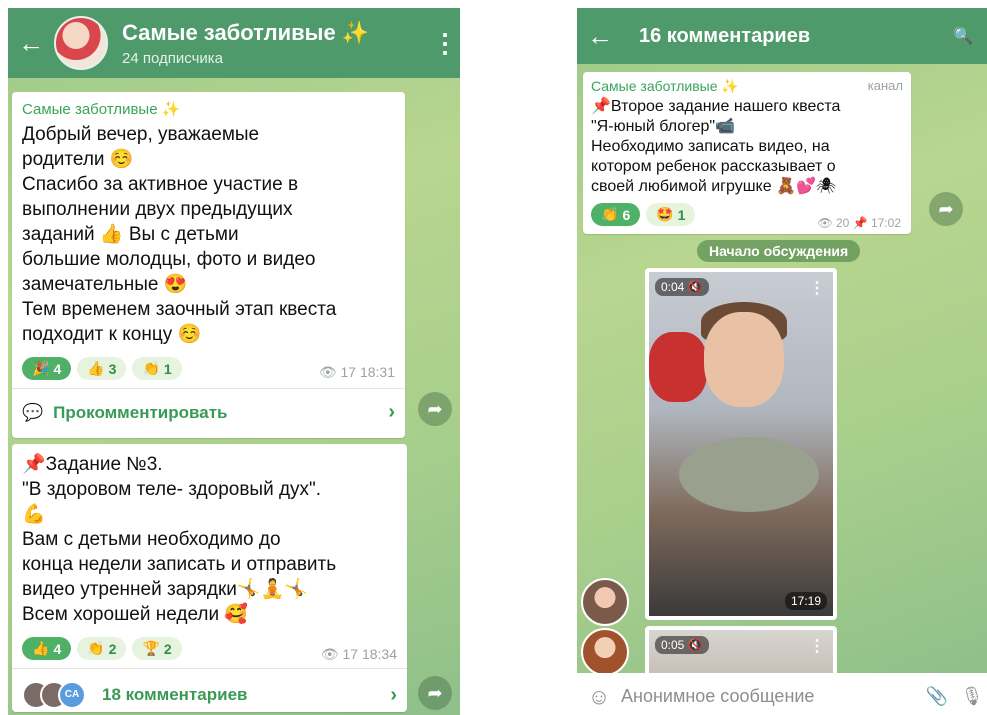 The height and width of the screenshot is (715, 987). Describe the element at coordinates (72, 695) in the screenshot. I see `avatar: CA` at that location.